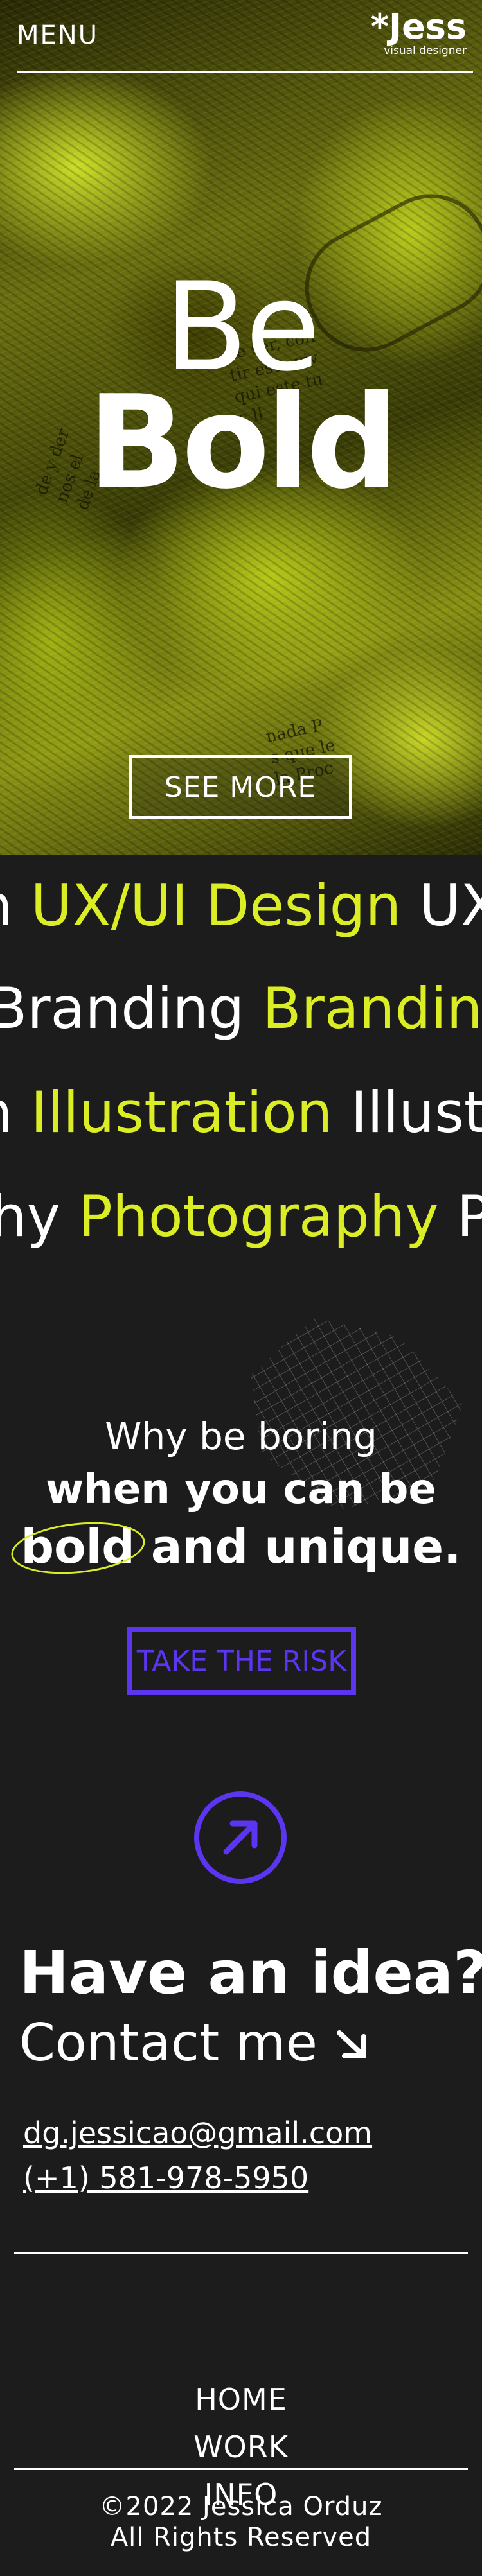 The image size is (482, 2576). I want to click on email-link: dg.jessicao@gmail.com, so click(198, 2133).